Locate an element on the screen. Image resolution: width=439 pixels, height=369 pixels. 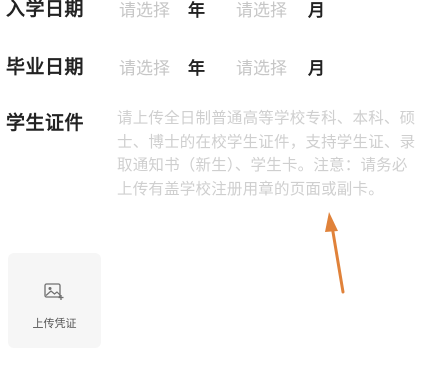
image-add-icon is located at coordinates (54, 292).